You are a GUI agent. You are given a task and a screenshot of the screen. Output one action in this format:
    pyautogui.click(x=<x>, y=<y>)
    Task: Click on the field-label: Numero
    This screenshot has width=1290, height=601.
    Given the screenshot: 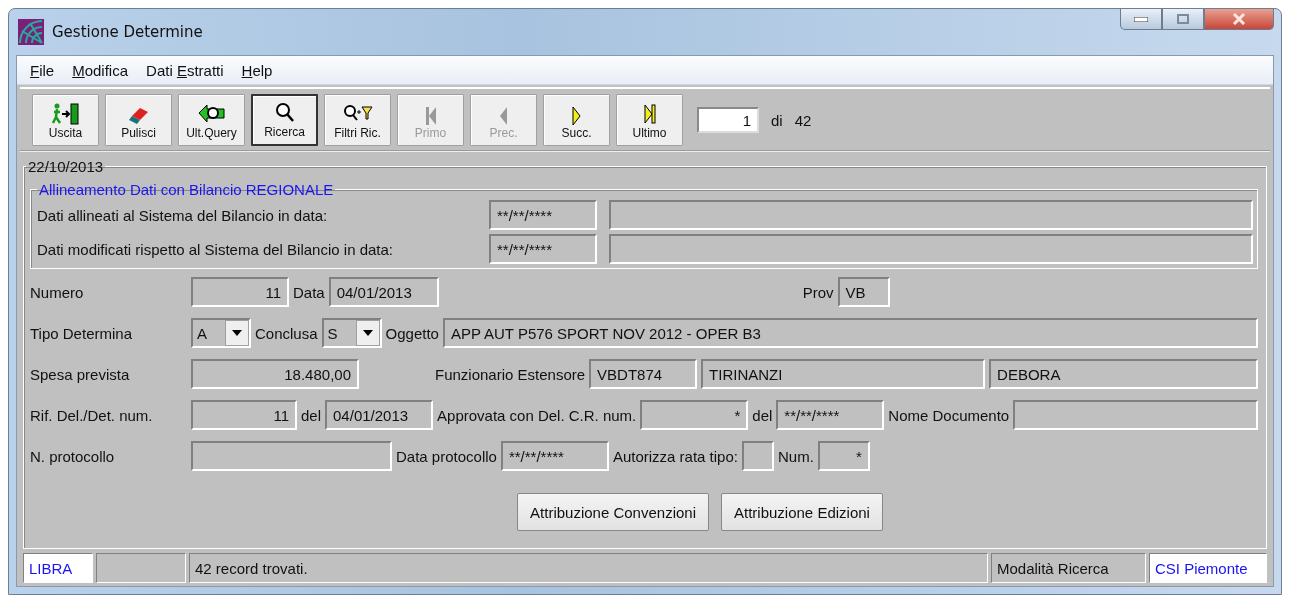 What is the action you would take?
    pyautogui.click(x=57, y=292)
    